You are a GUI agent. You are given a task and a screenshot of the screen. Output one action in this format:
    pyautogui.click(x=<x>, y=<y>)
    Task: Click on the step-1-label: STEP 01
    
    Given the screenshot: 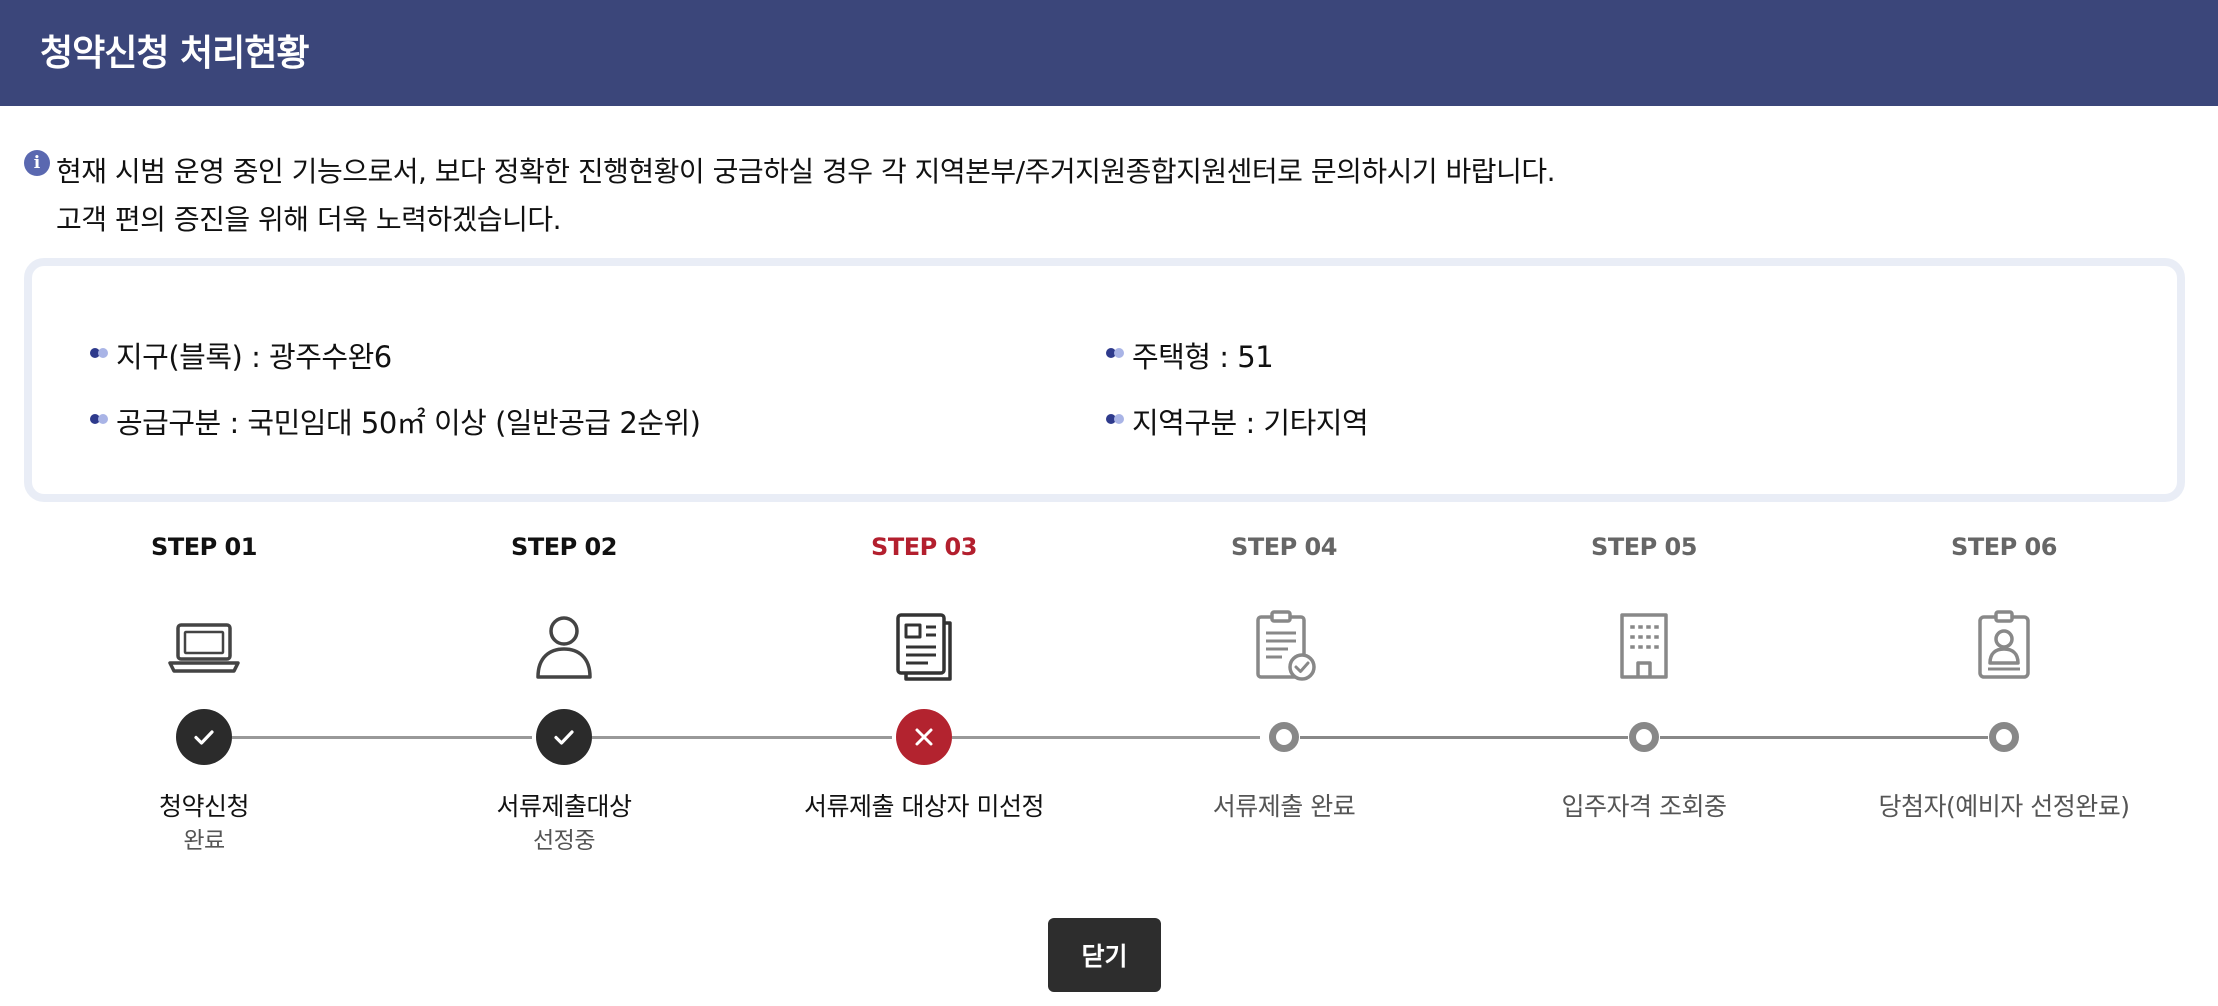 What is the action you would take?
    pyautogui.click(x=204, y=547)
    